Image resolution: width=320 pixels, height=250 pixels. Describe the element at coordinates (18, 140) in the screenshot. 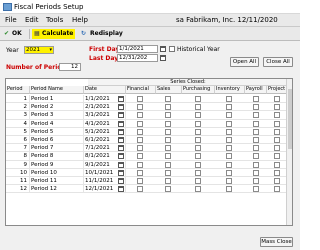

I see `period-cell: 6` at that location.